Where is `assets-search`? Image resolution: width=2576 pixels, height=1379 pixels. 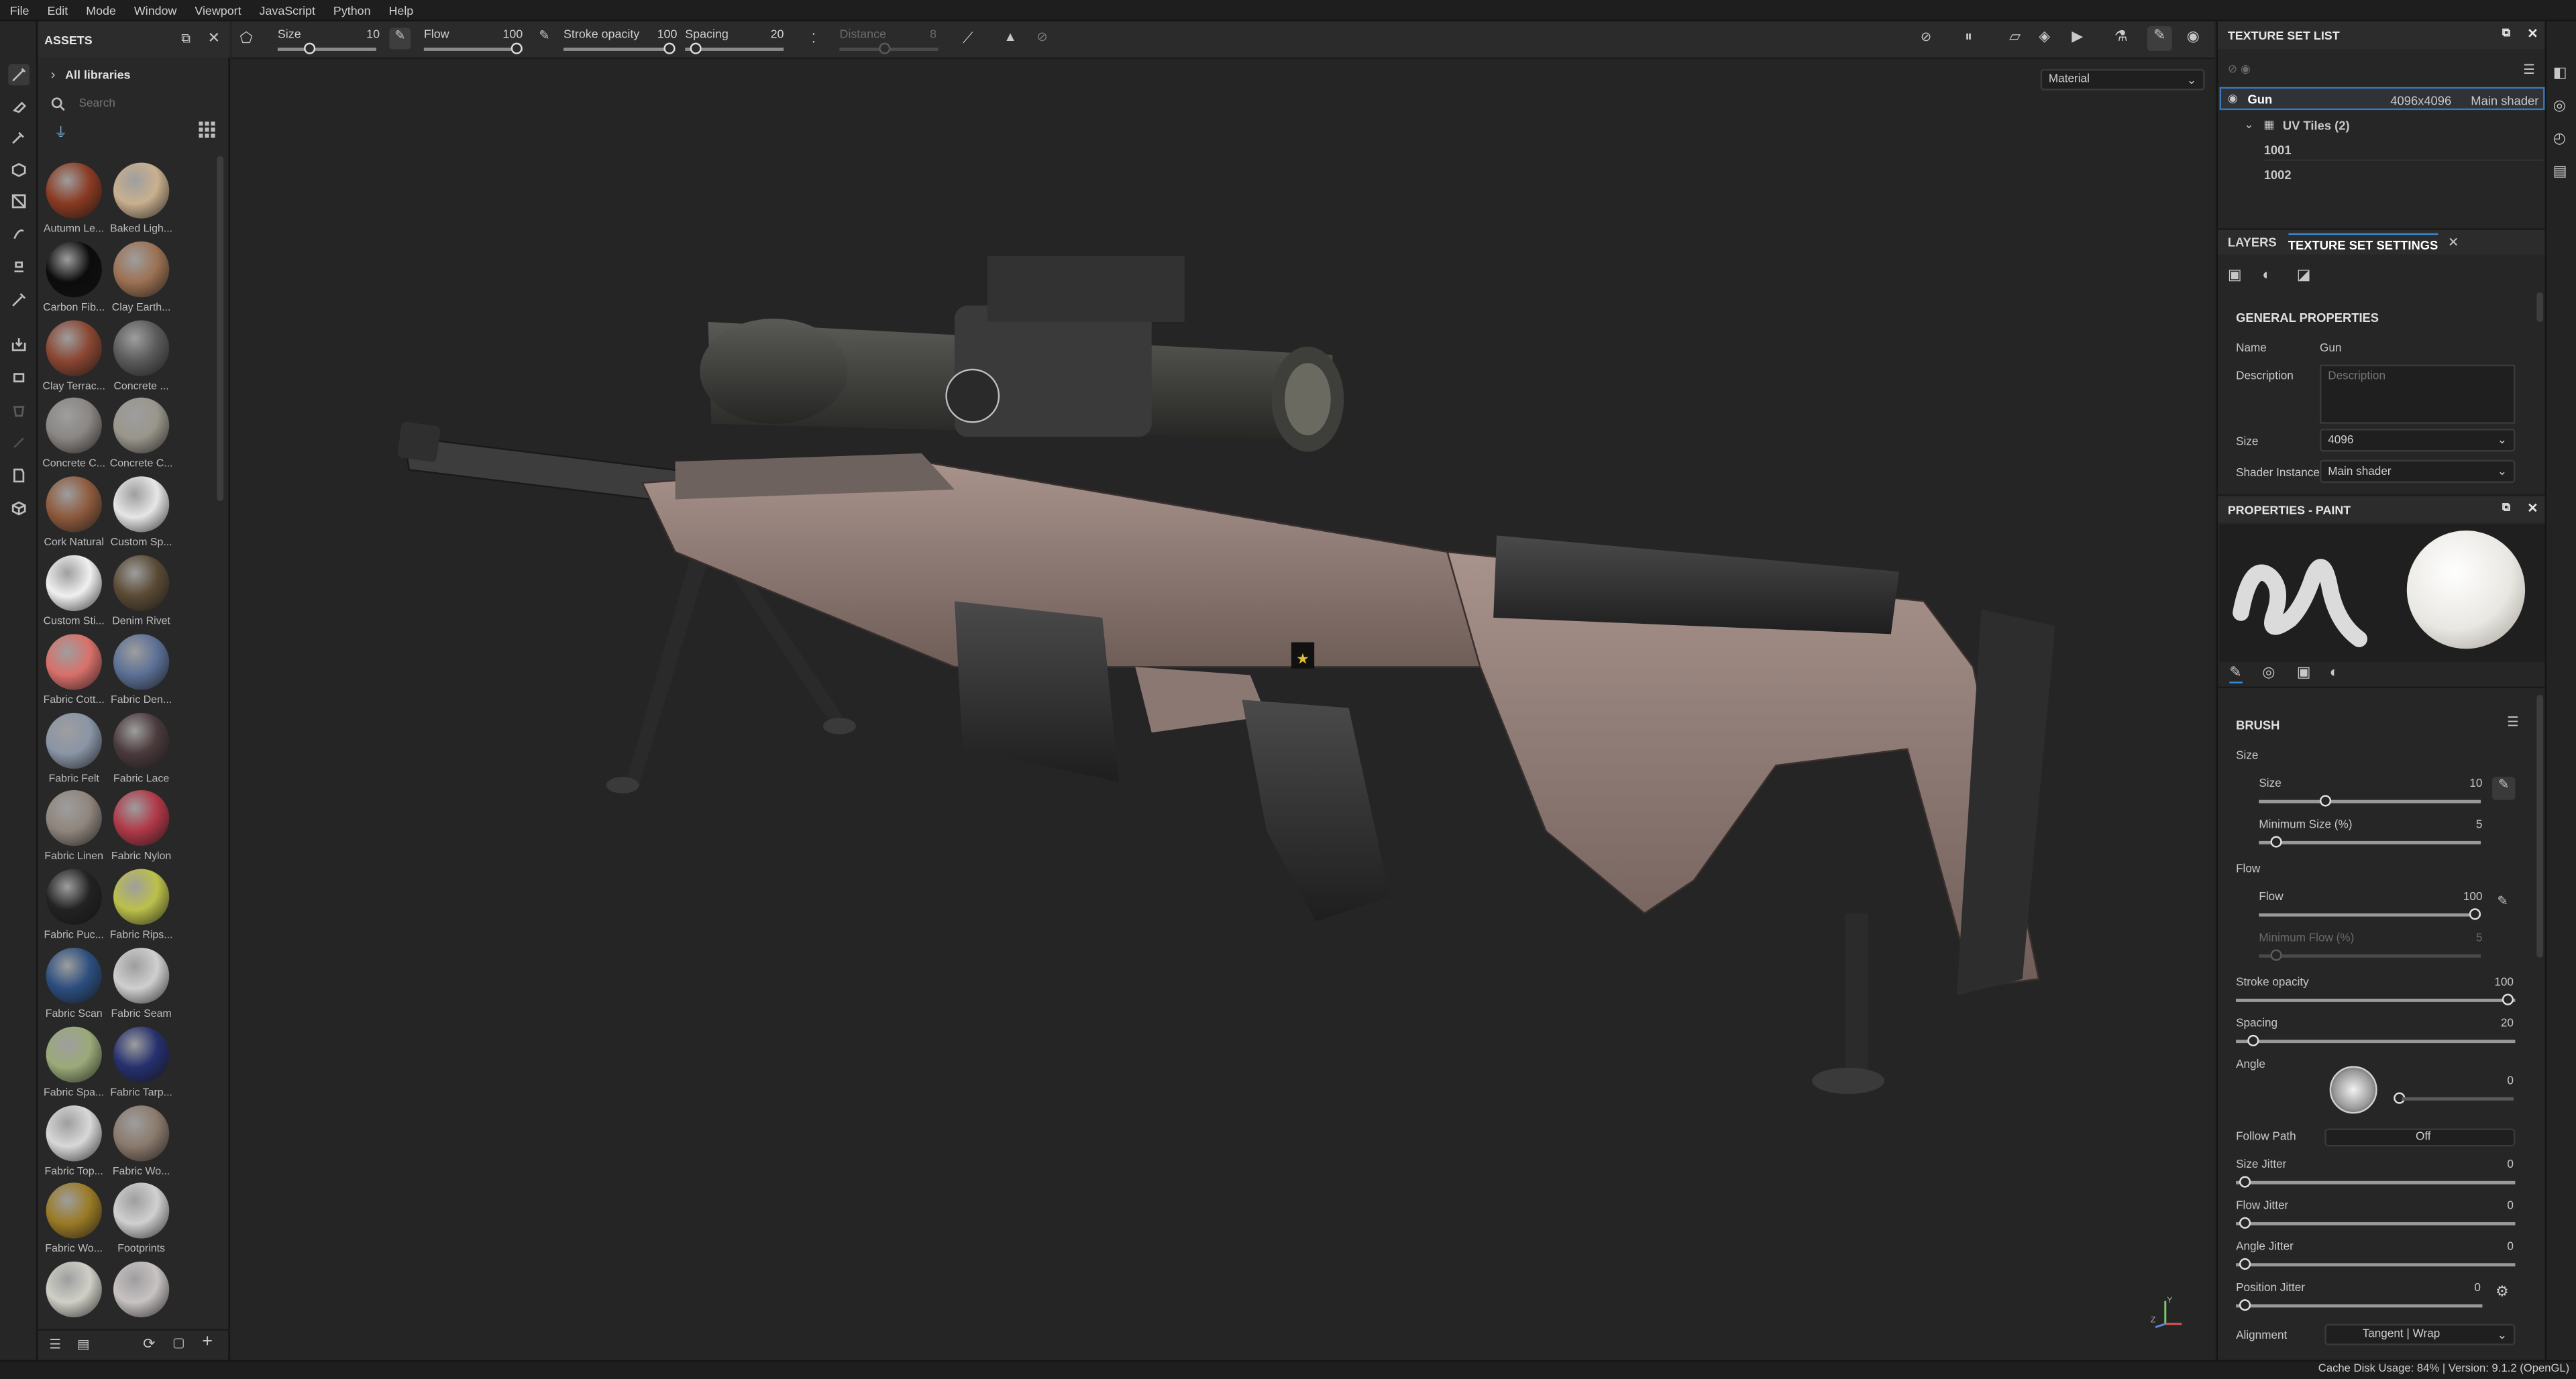 assets-search is located at coordinates (136, 103).